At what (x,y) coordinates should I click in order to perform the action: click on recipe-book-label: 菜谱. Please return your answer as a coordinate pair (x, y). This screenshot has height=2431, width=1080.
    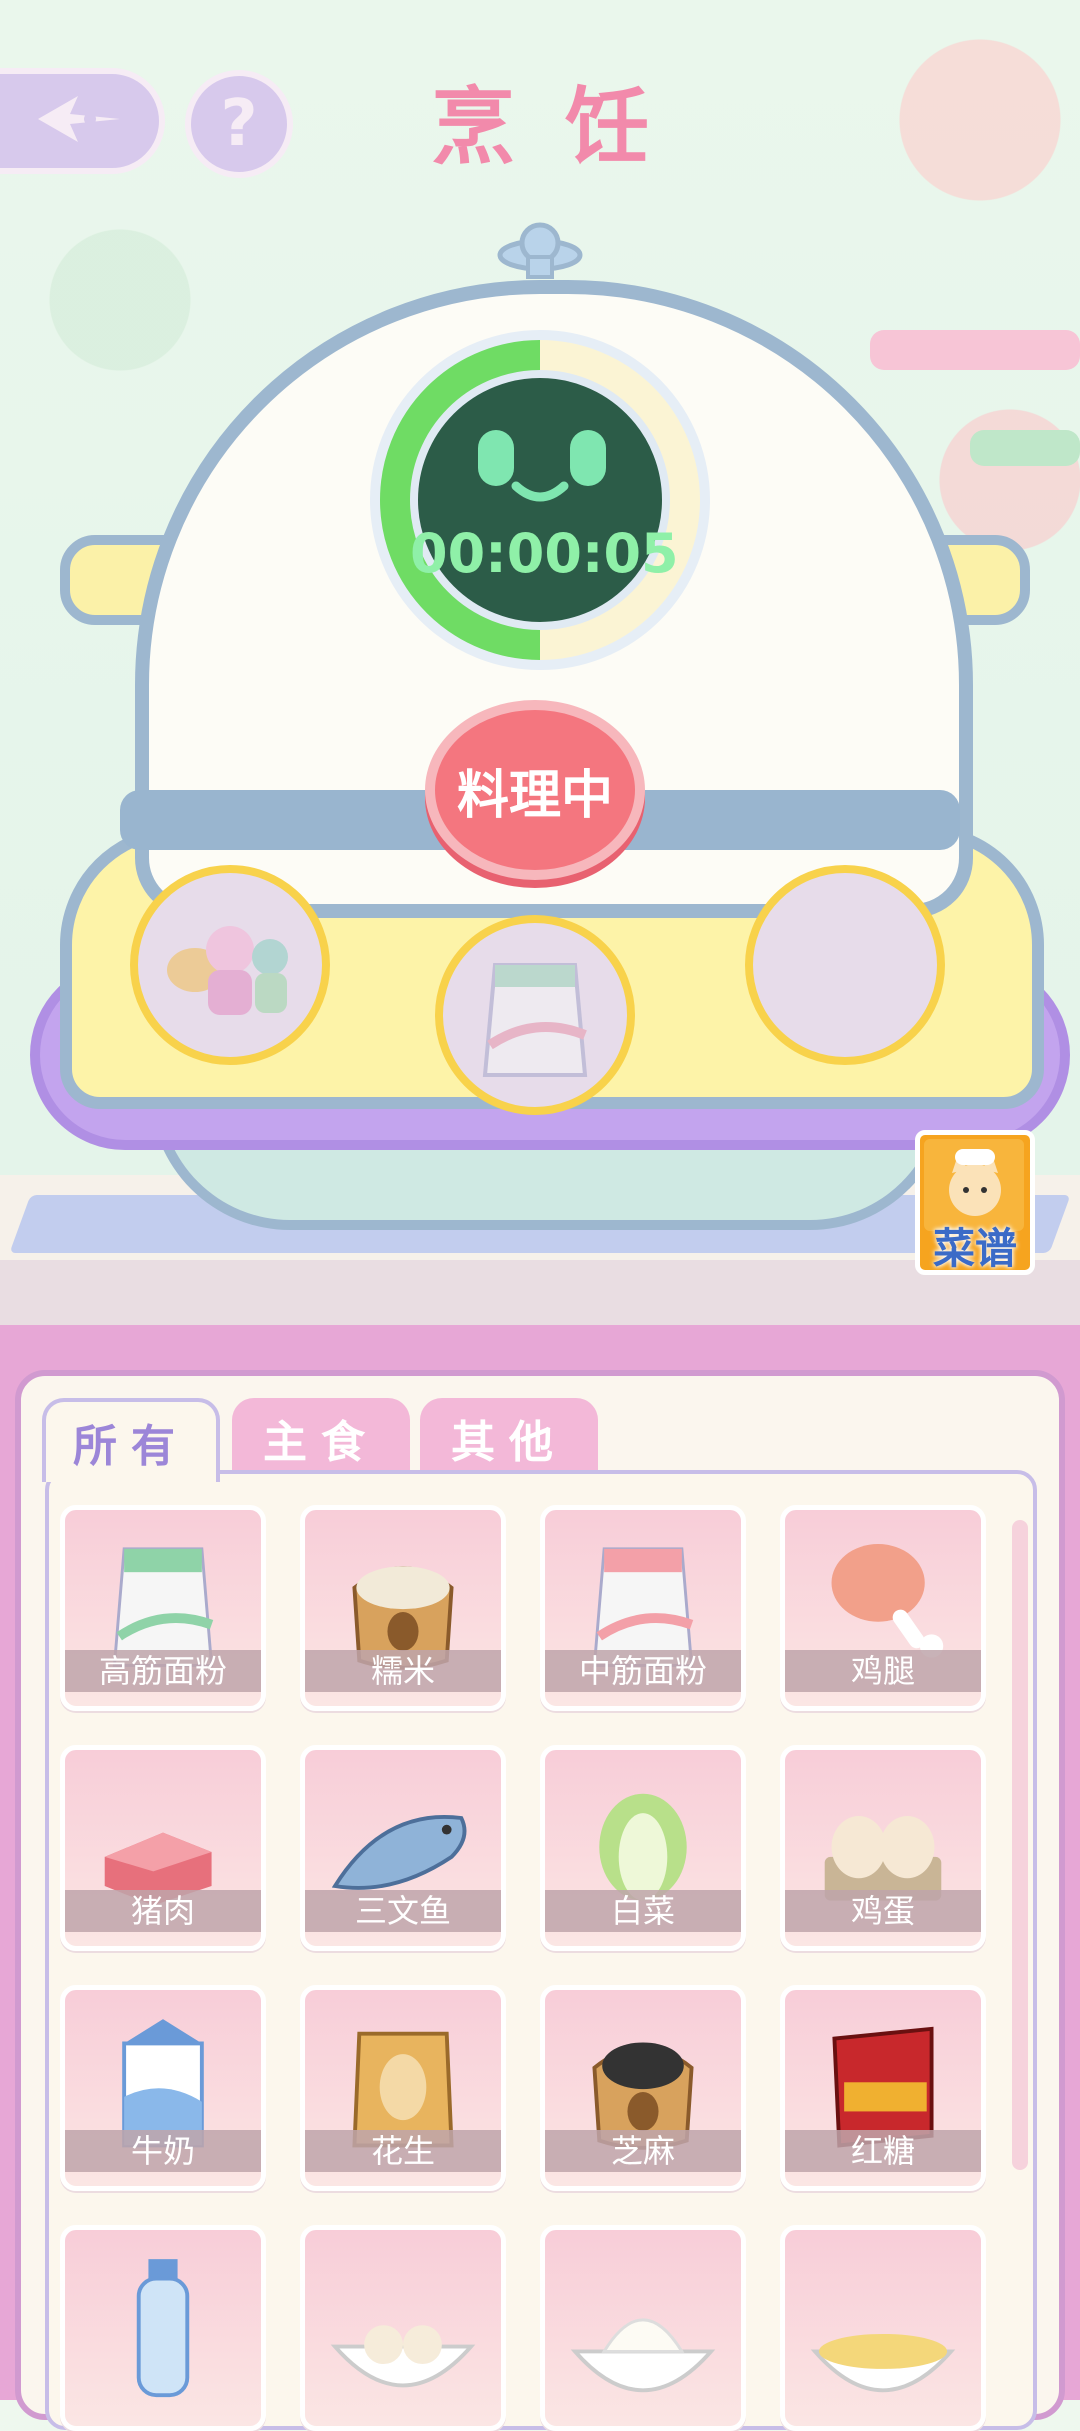
    Looking at the image, I should click on (974, 1248).